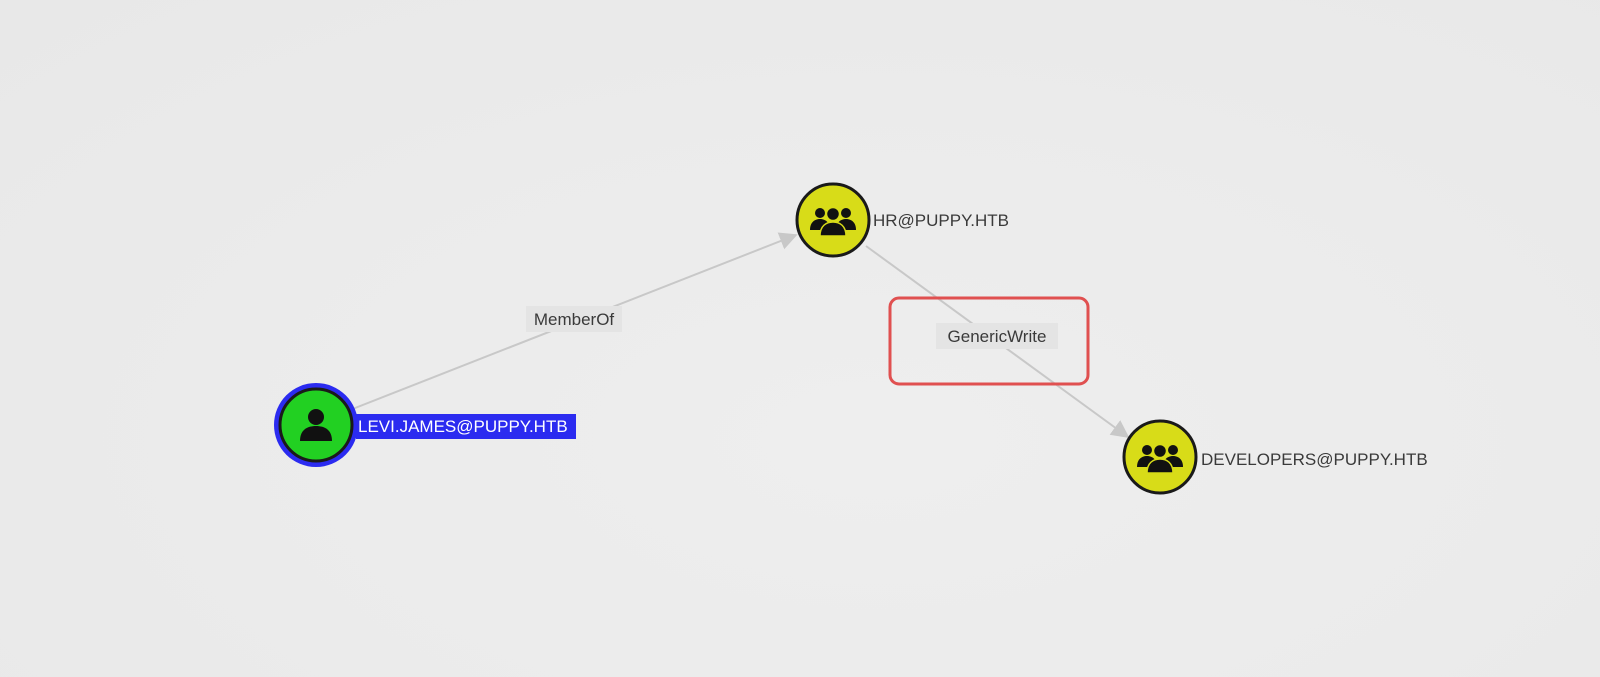 The width and height of the screenshot is (1600, 677). What do you see at coordinates (463, 426) in the screenshot?
I see `node-label-levi-james: LEVI.JAMES@PUPPY.HTB` at bounding box center [463, 426].